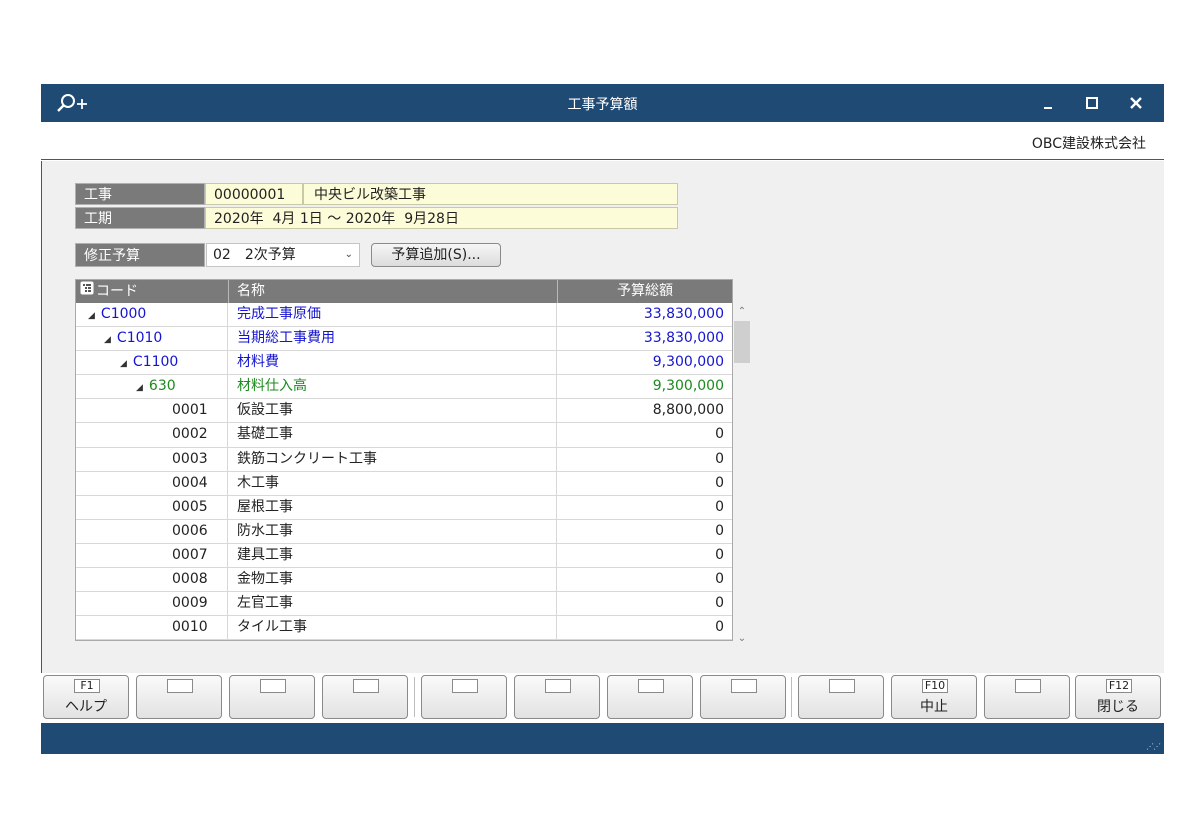 This screenshot has width=1204, height=838. Describe the element at coordinates (1119, 686) in the screenshot. I see `function-key-cap: F12` at that location.